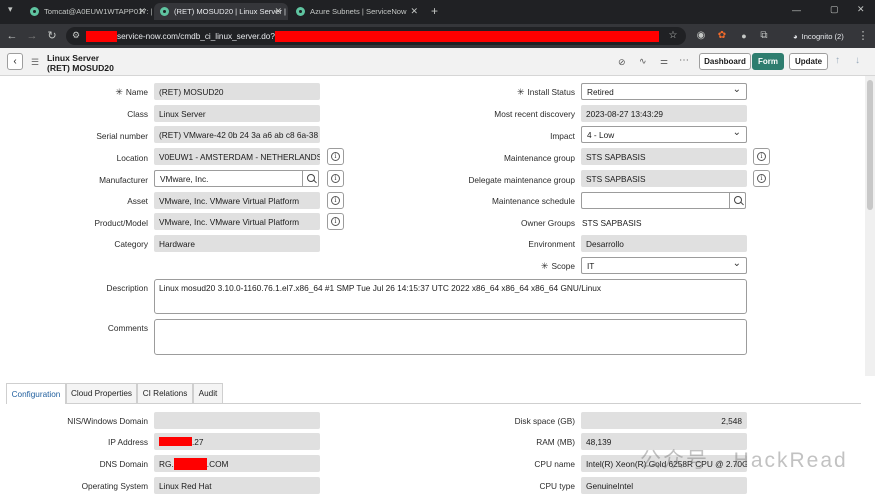 The height and width of the screenshot is (494, 875). I want to click on environment-label: Environment, so click(551, 244).